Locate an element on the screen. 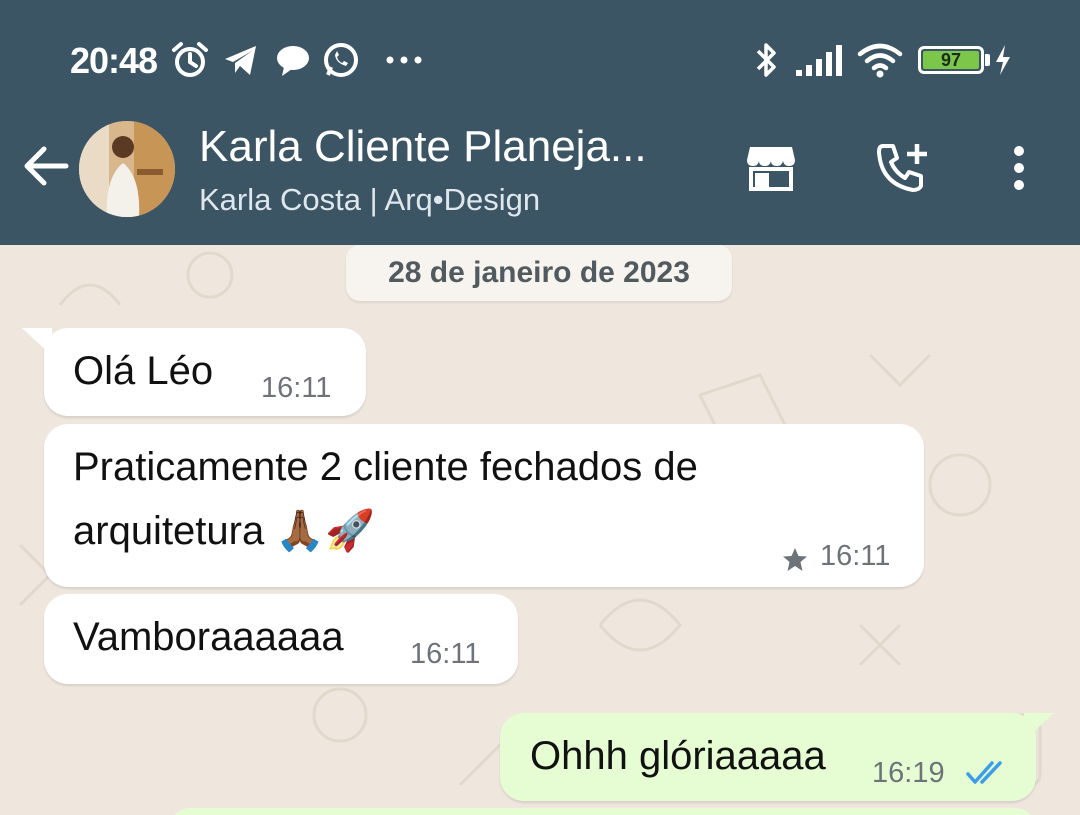 This screenshot has width=1080, height=815. date-separator: 28 de janeiro de 2023 is located at coordinates (539, 273).